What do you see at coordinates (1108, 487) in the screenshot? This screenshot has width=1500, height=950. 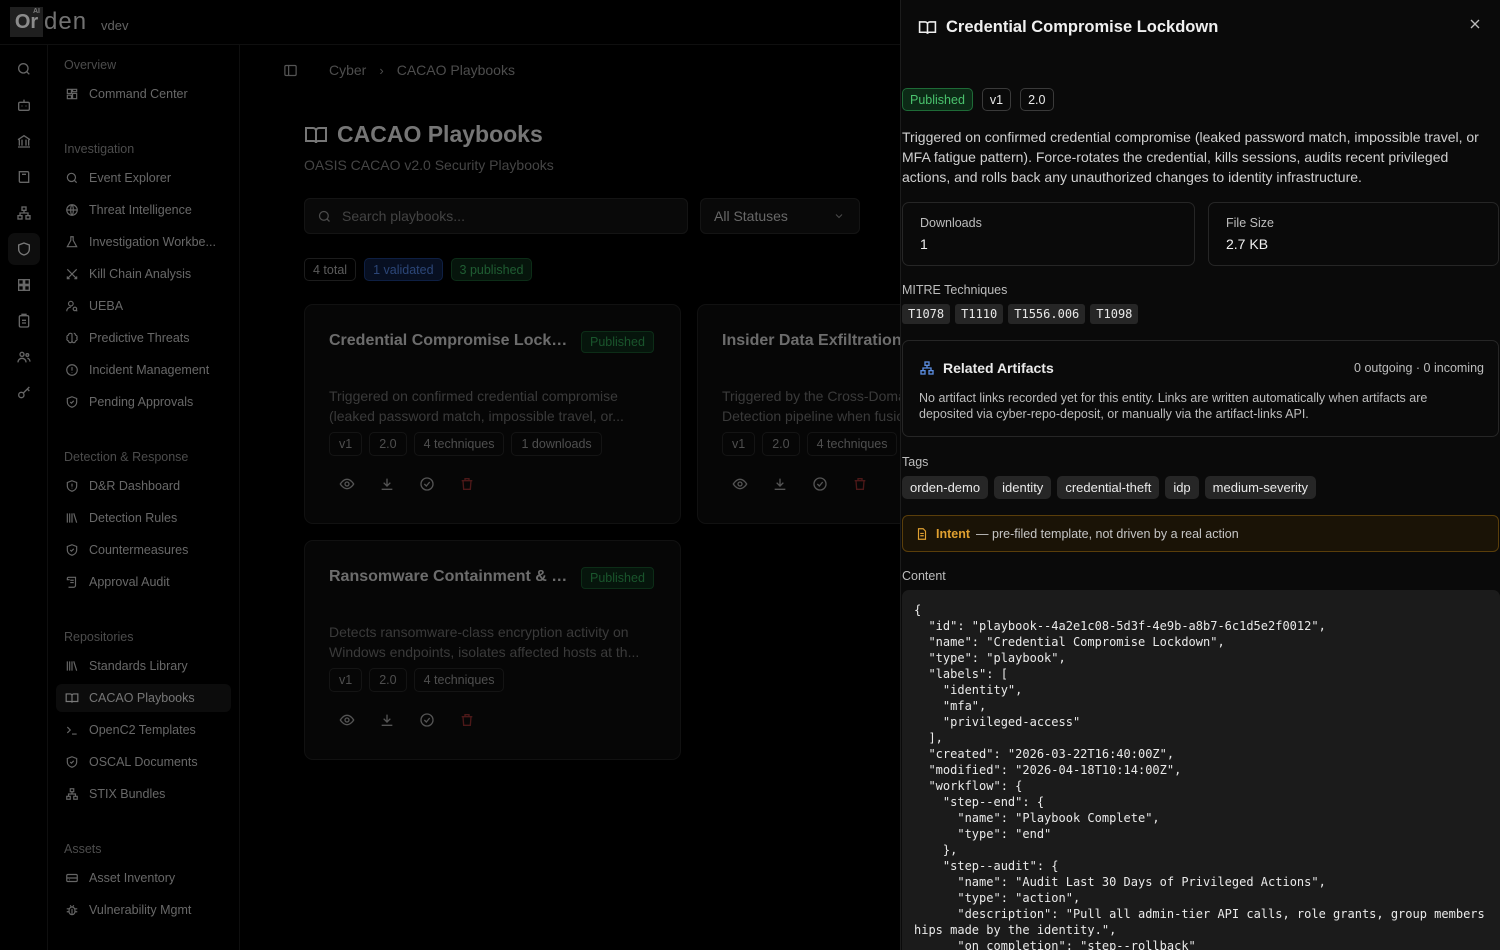 I see `tag-chip: credential-theft` at bounding box center [1108, 487].